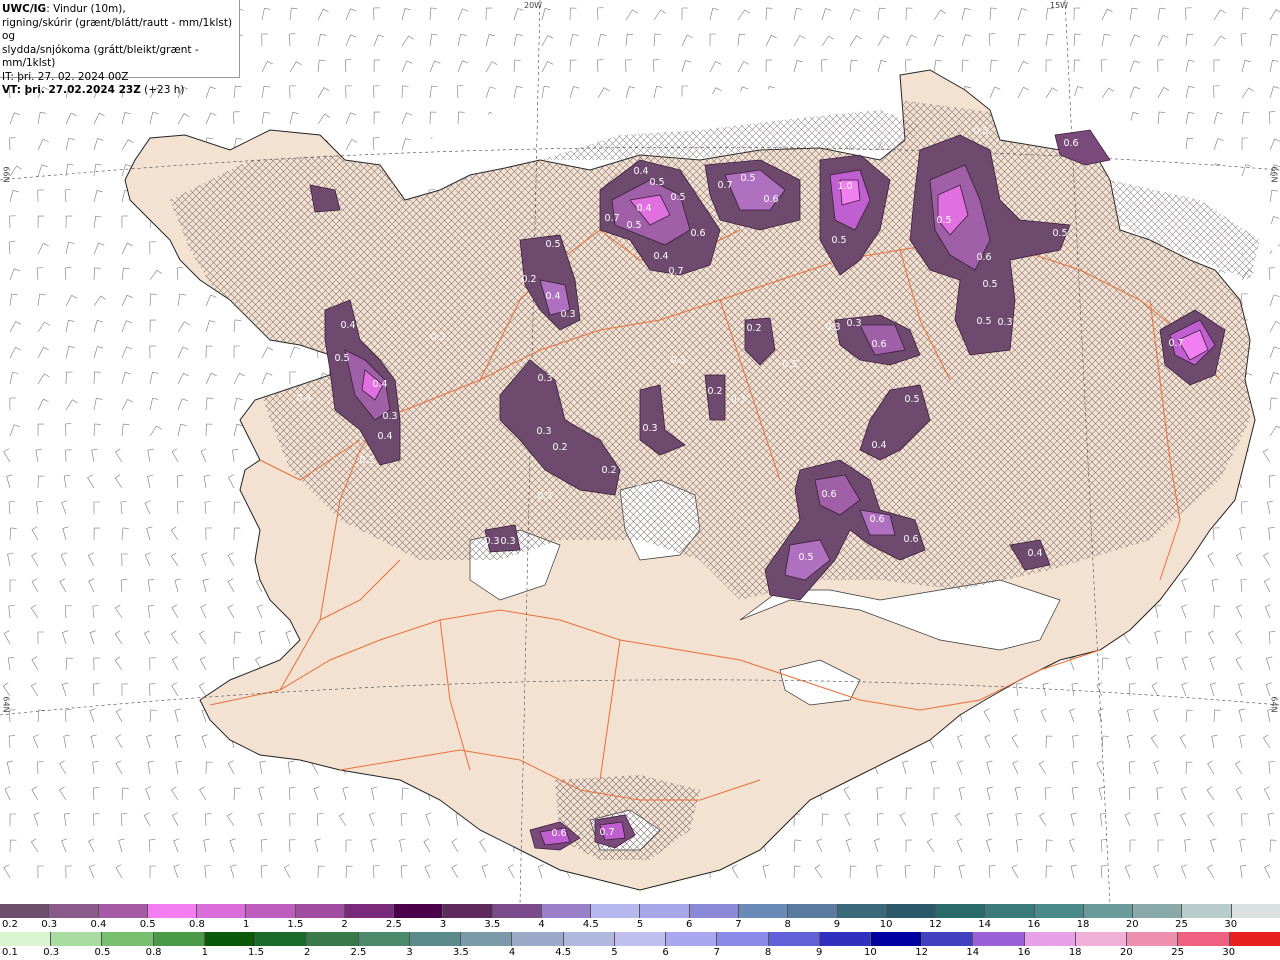 The width and height of the screenshot is (1280, 960). Describe the element at coordinates (460, 952) in the screenshot. I see `legend_rain-tick-label: 3.5` at that location.